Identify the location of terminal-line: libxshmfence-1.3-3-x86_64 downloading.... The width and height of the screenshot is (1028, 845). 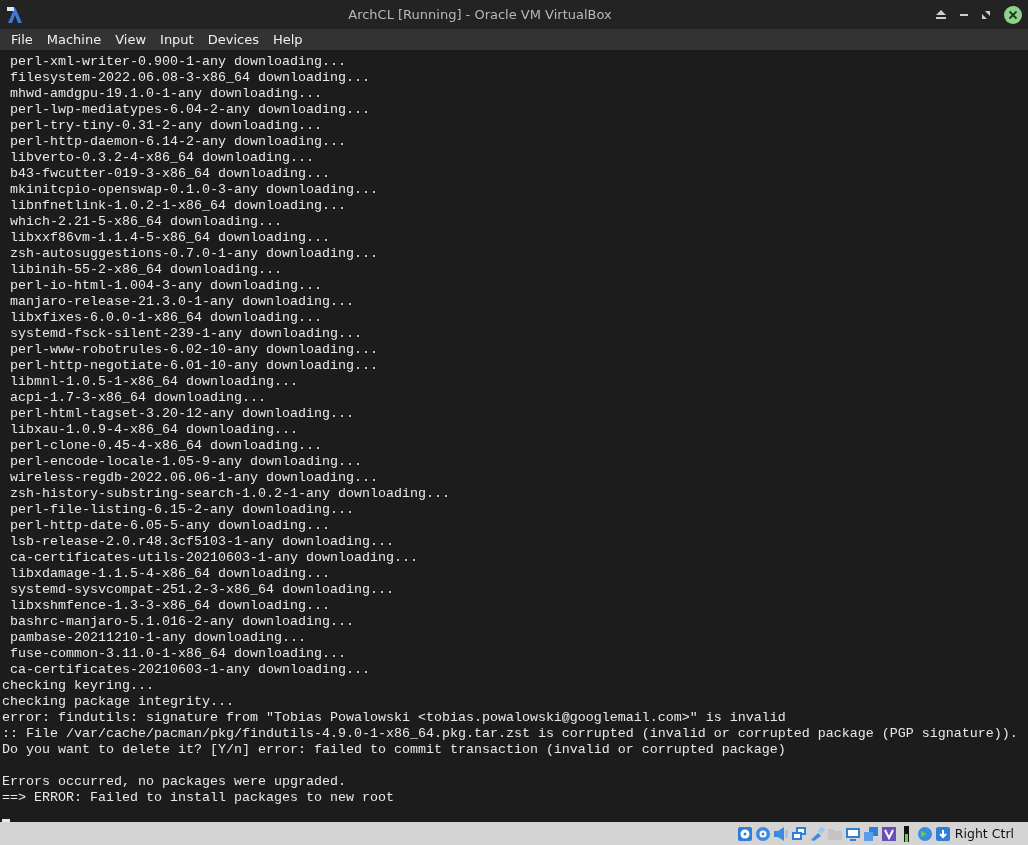
(170, 606).